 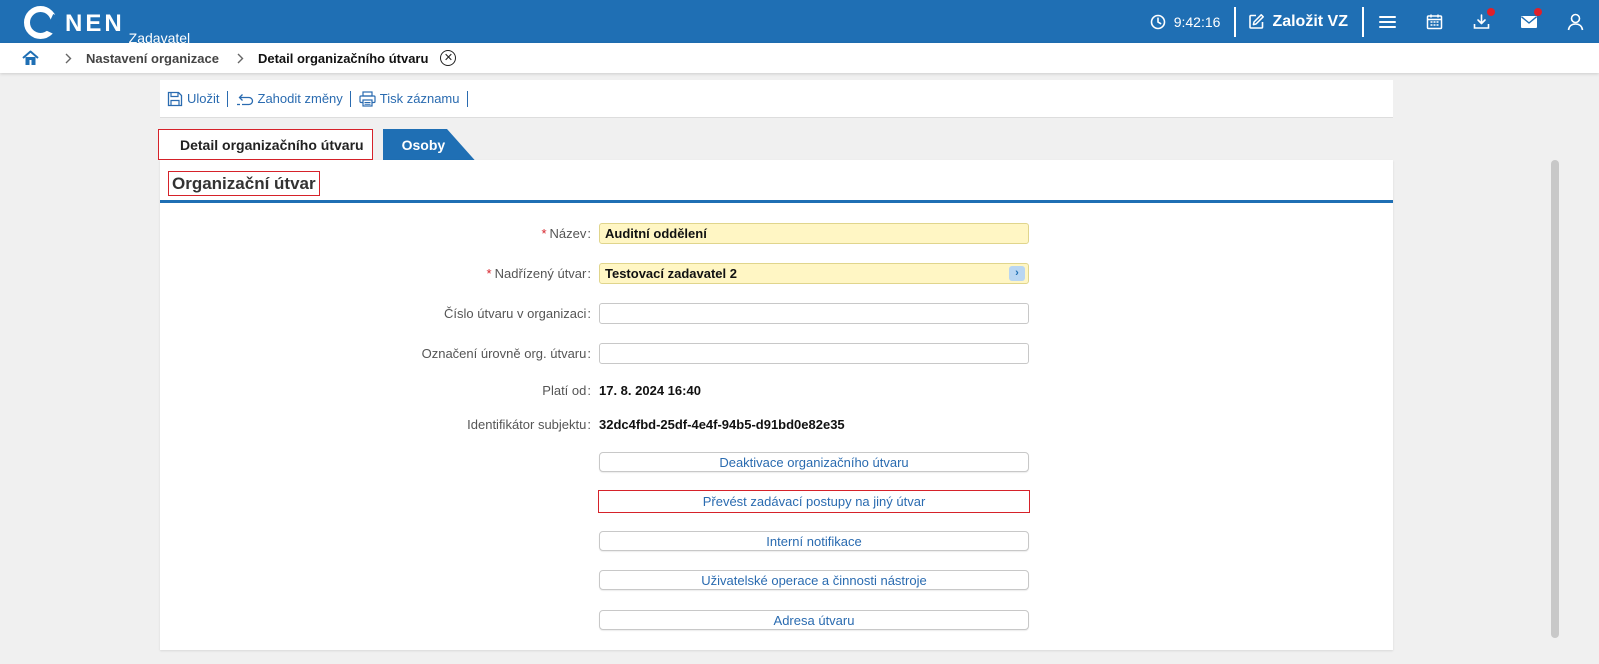 I want to click on close-tab-icon: ✕, so click(x=448, y=58).